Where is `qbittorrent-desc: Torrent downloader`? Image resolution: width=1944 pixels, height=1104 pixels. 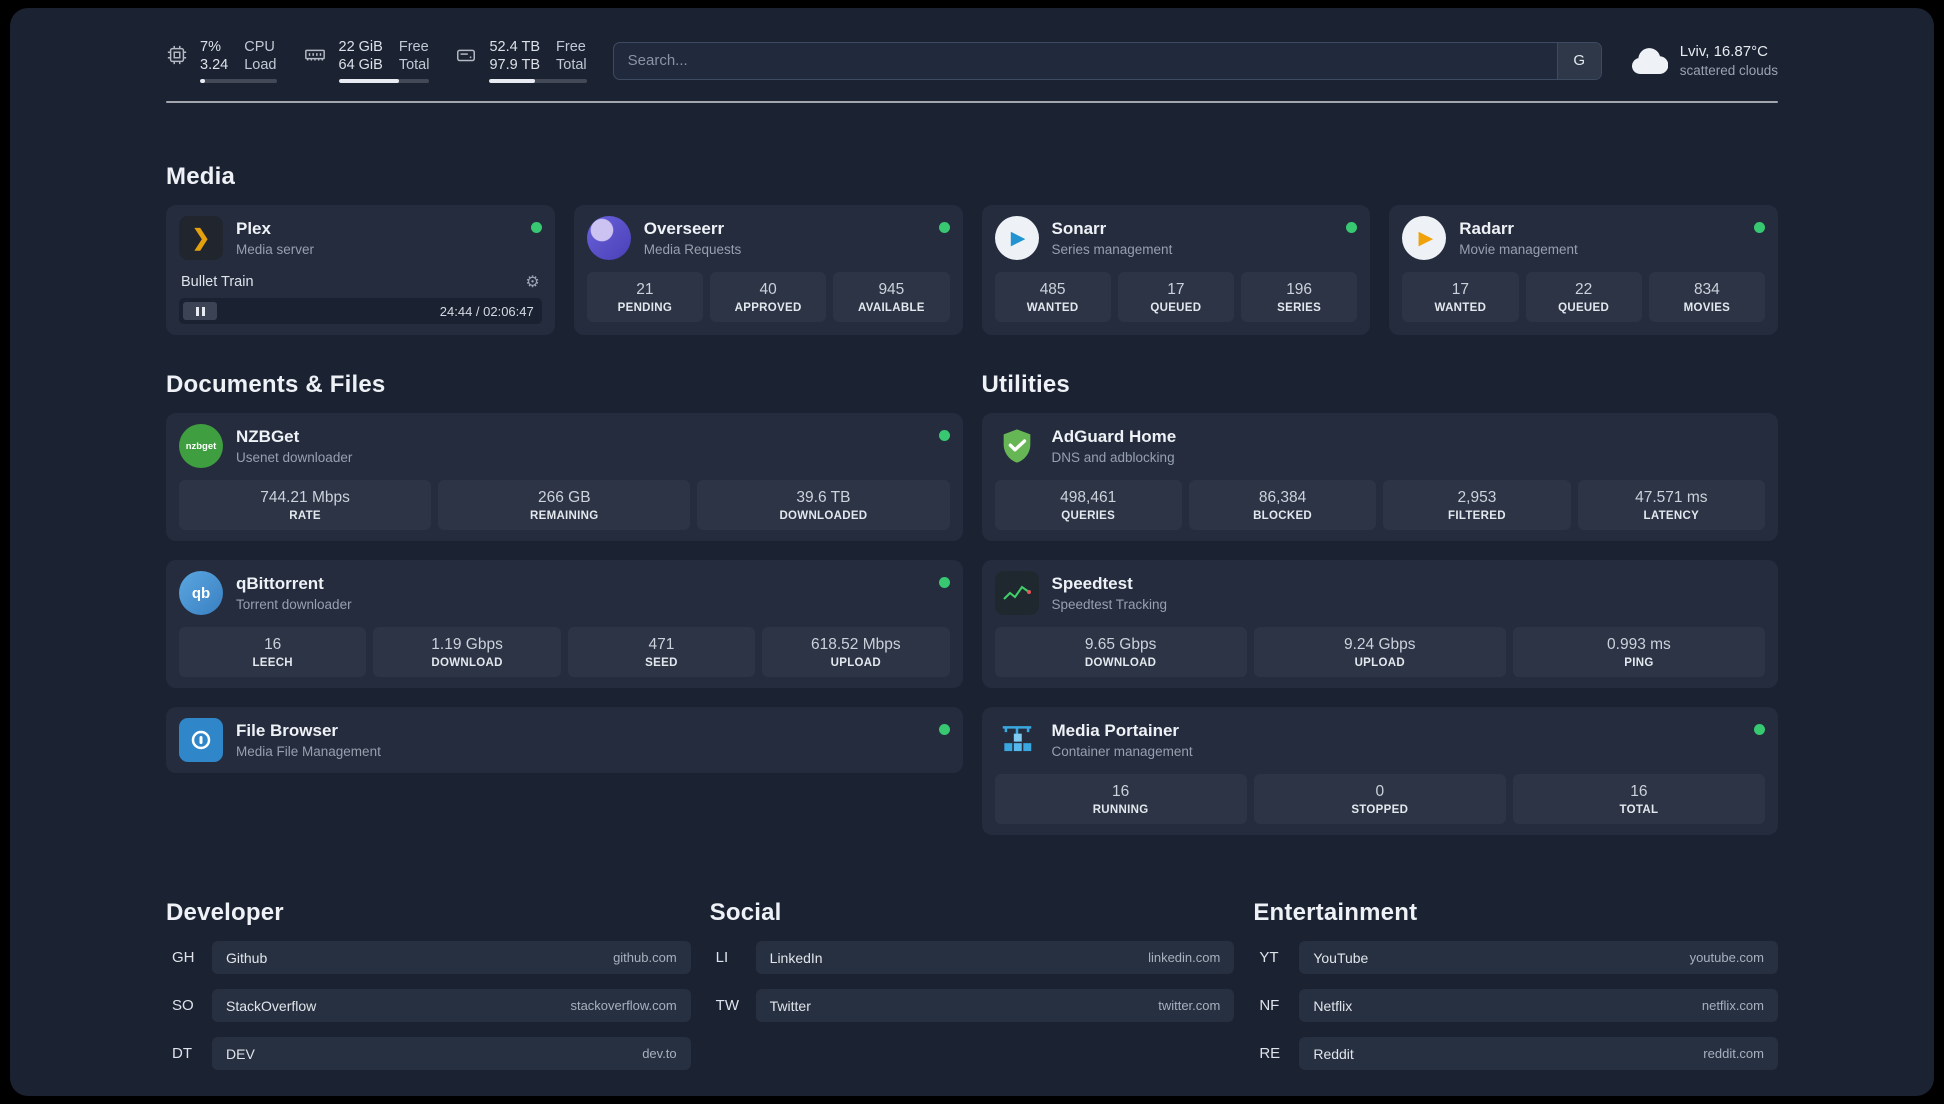
qbittorrent-desc: Torrent downloader is located at coordinates (294, 604).